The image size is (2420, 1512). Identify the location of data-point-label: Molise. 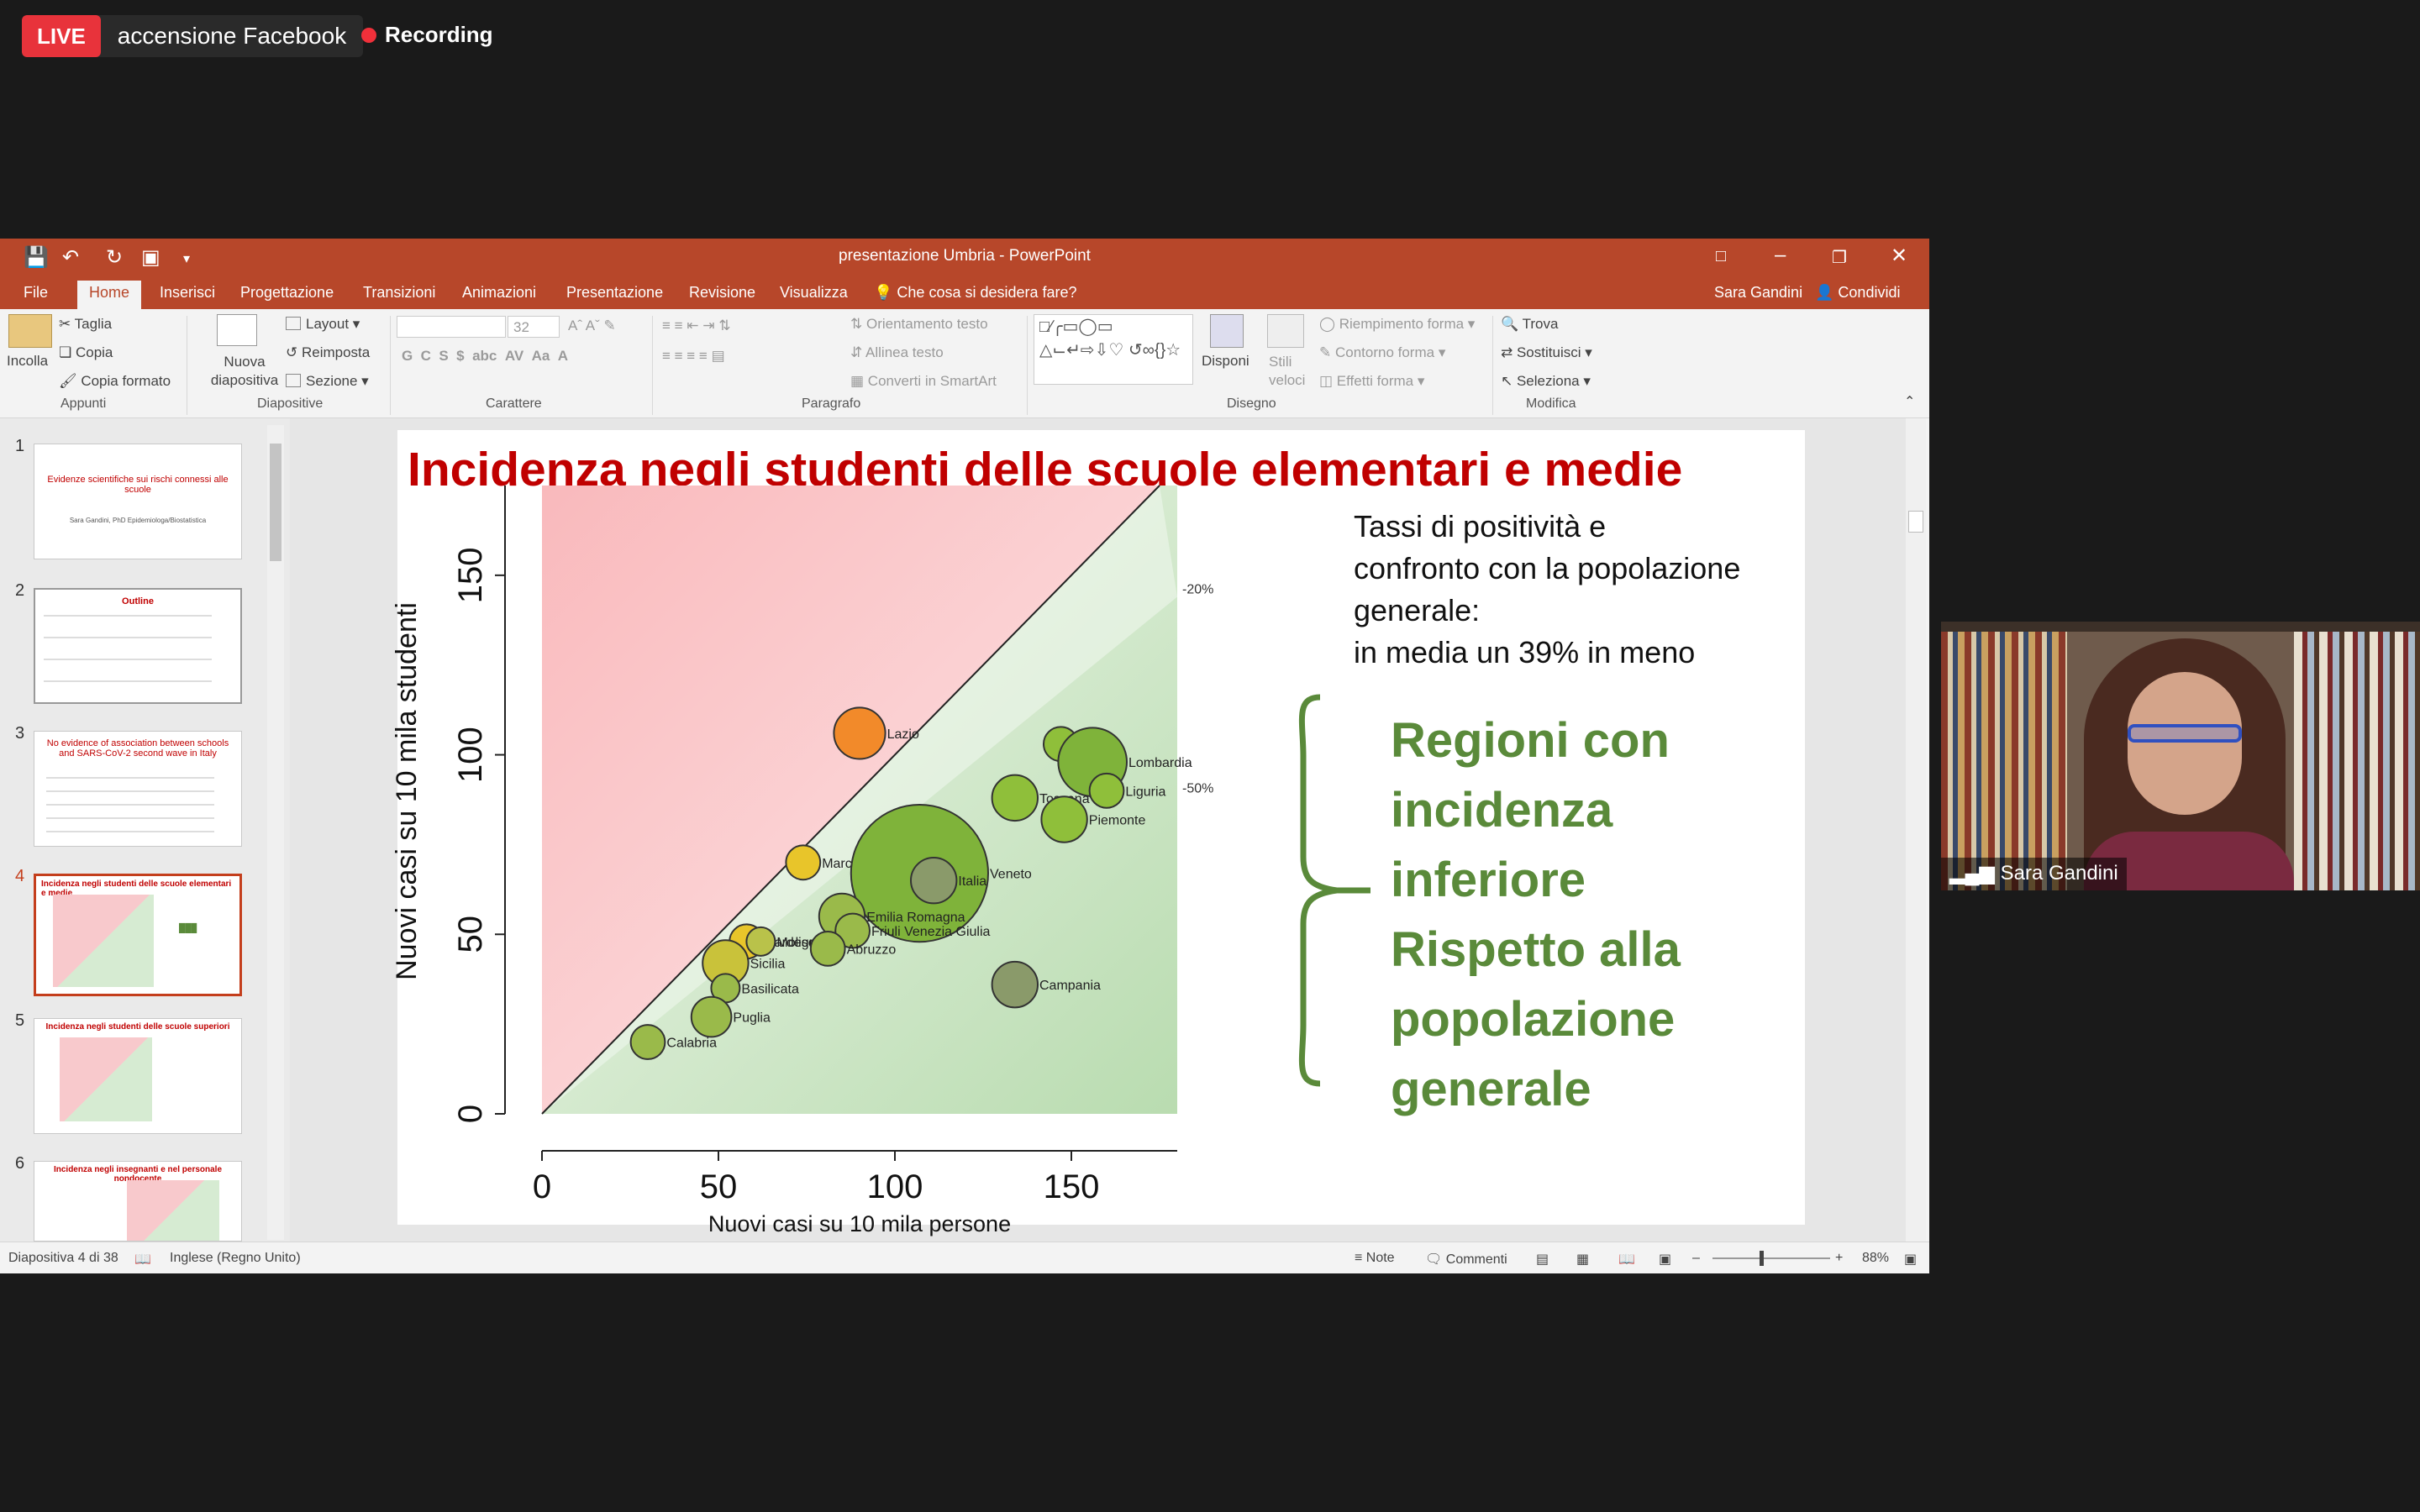
(795, 943).